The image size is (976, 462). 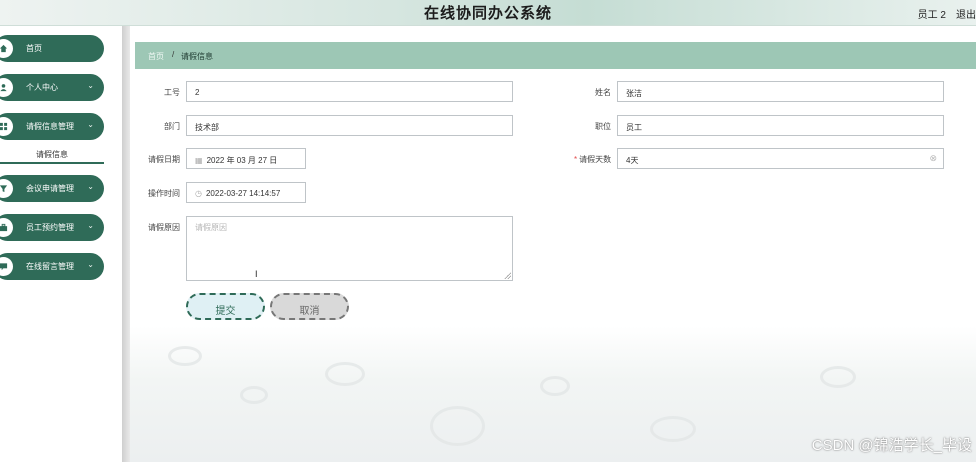 What do you see at coordinates (6, 126) in the screenshot?
I see `grid-icon` at bounding box center [6, 126].